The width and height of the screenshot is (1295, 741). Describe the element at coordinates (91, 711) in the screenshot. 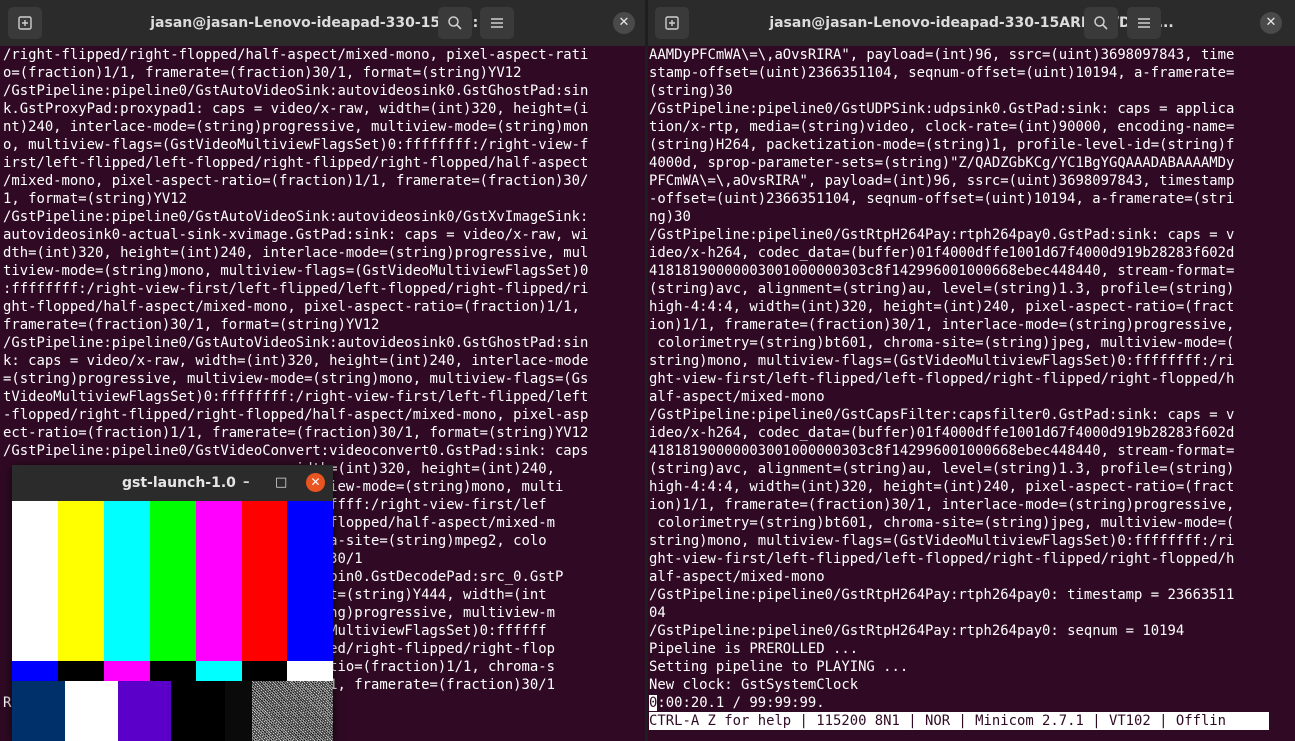

I see `block-white` at that location.